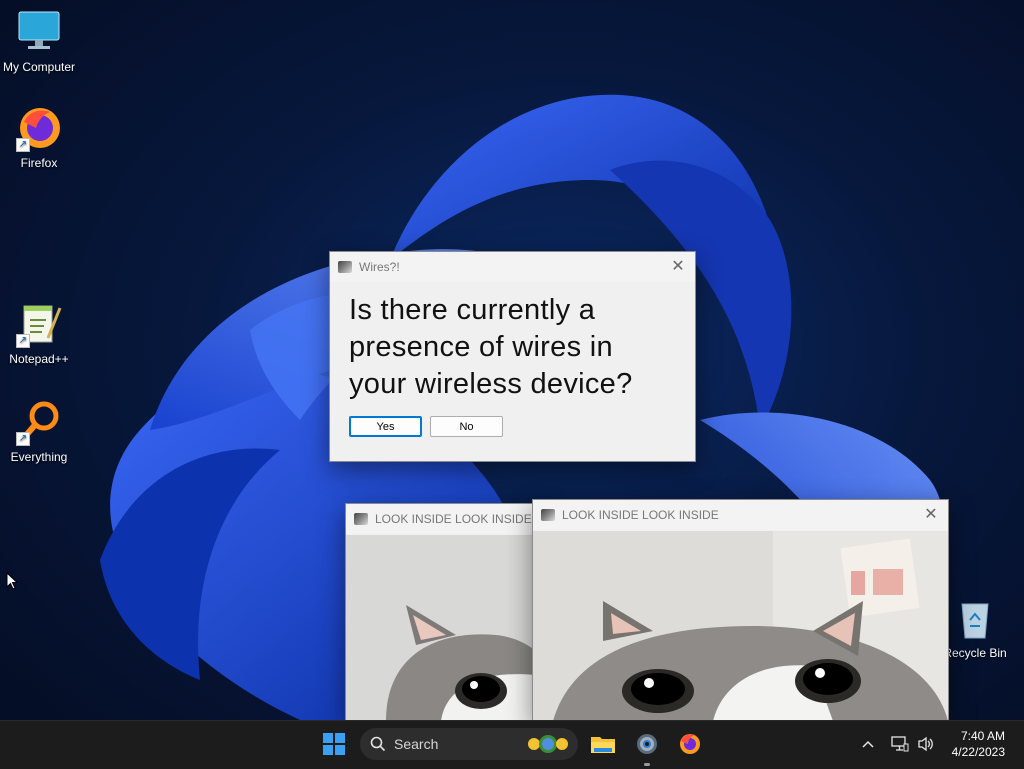 The width and height of the screenshot is (1024, 769). Describe the element at coordinates (12, 581) in the screenshot. I see `mouse-cursor-icon` at that location.